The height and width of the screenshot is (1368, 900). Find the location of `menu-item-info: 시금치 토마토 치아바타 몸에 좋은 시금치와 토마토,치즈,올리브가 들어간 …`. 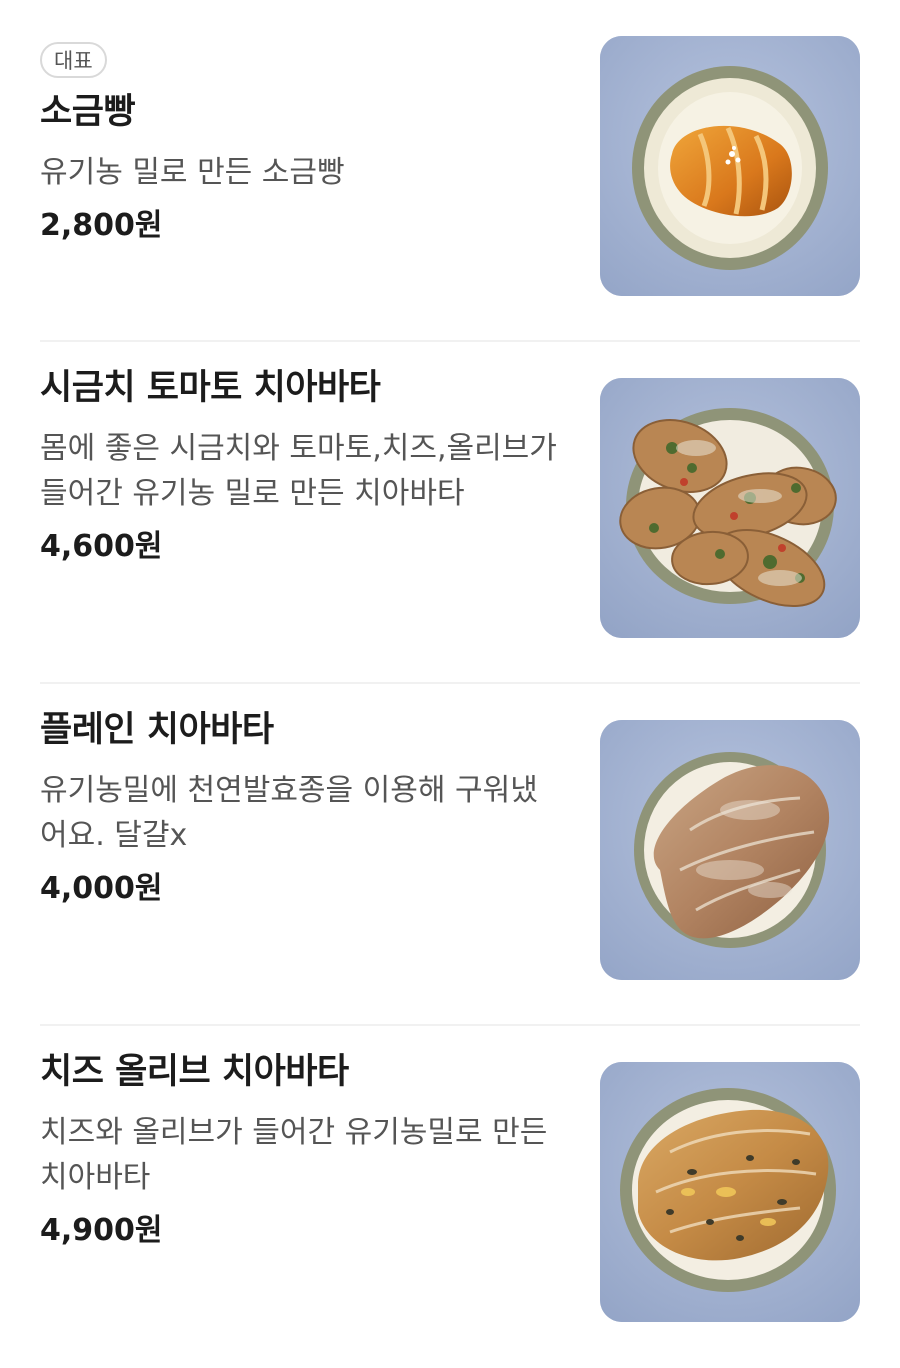

menu-item-info: 시금치 토마토 치아바타 몸에 좋은 시금치와 토마토,치즈,올리브가 들어간 … is located at coordinates (300, 467).